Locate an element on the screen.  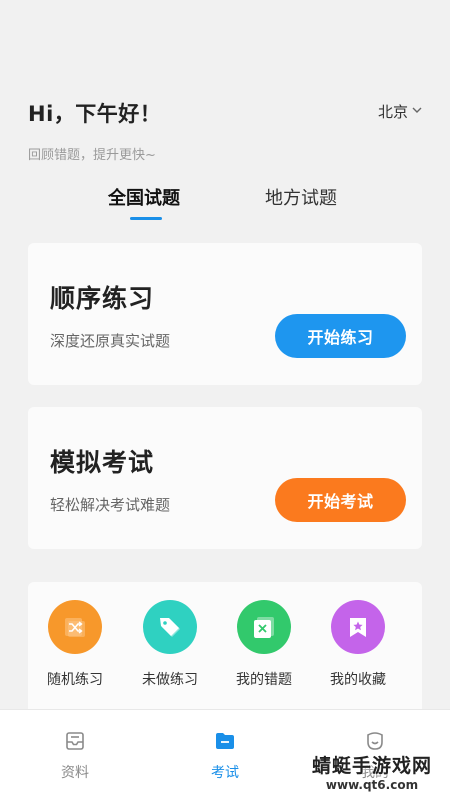
city-selector: 北京 is located at coordinates (400, 111).